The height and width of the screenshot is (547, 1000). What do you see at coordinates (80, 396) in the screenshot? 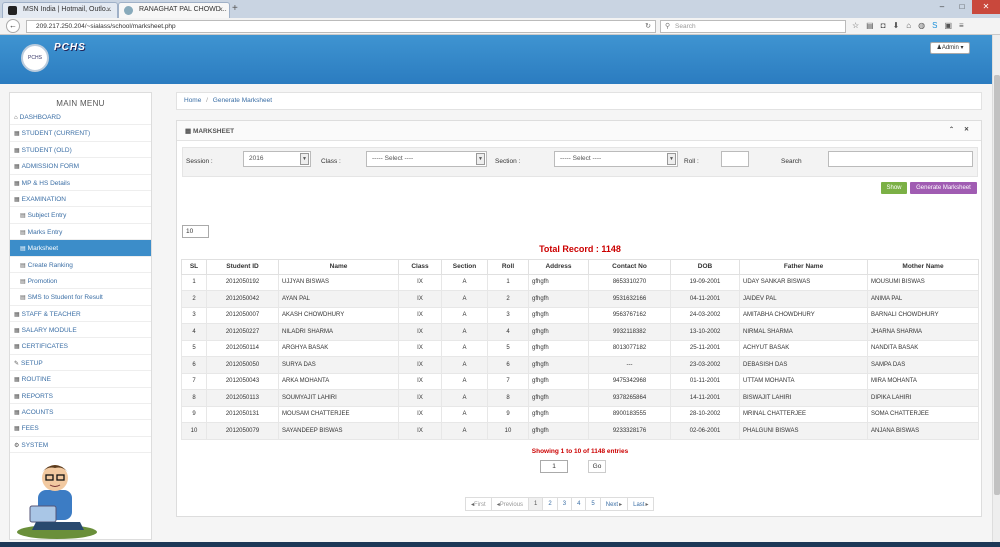
I see `sidebar-item-reports: ▦ REPORTS` at bounding box center [80, 396].